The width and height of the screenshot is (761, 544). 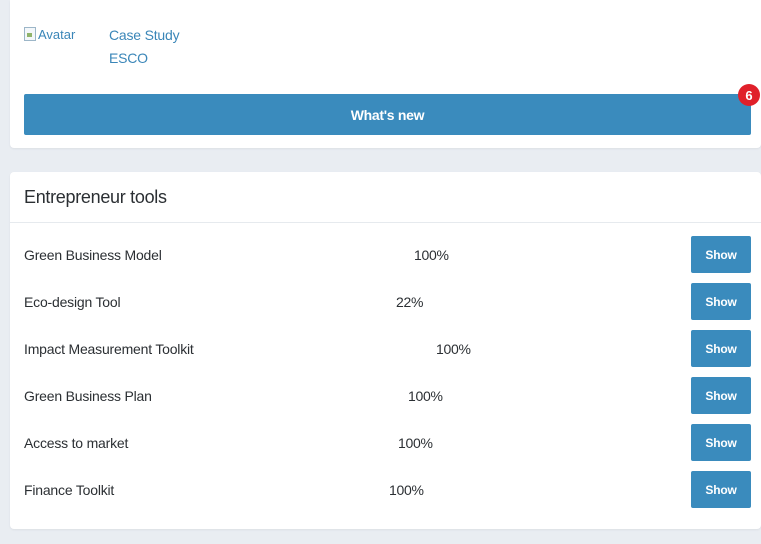 What do you see at coordinates (749, 95) in the screenshot?
I see `notification-badge: 6` at bounding box center [749, 95].